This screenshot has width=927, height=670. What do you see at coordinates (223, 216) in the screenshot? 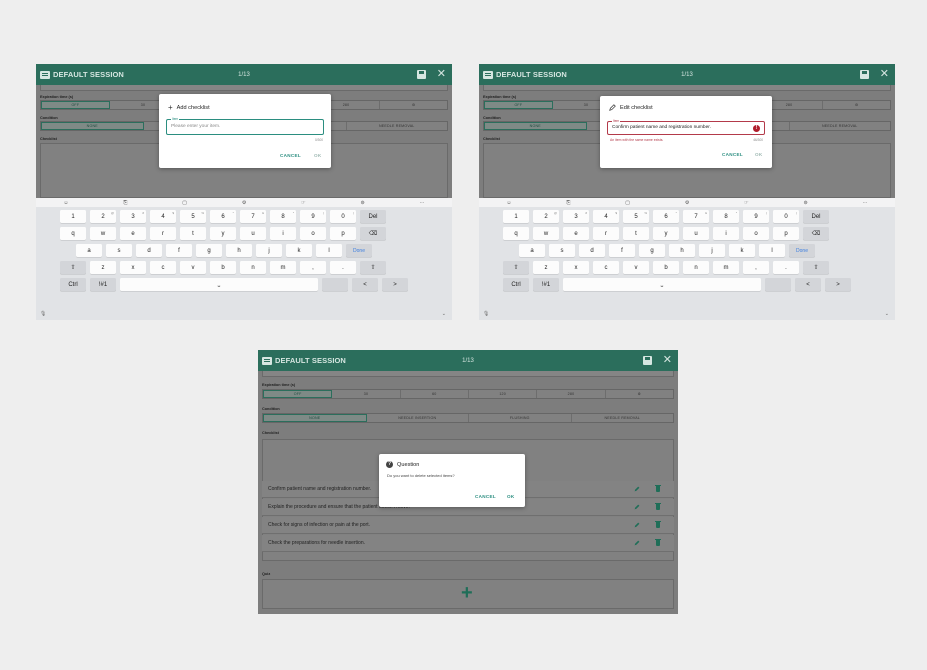
I see `key: 6 ^` at bounding box center [223, 216].